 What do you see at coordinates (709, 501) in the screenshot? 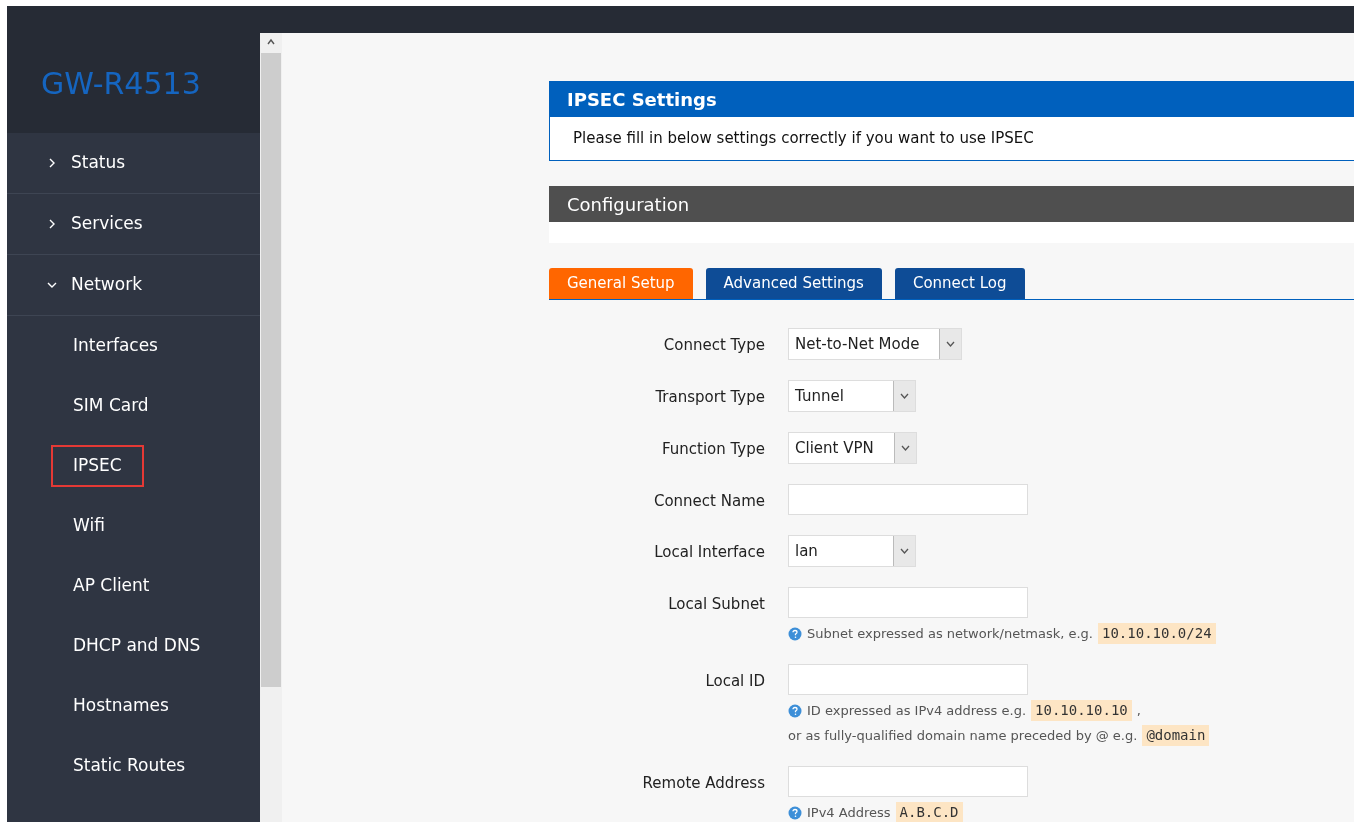
I see `field-label: Connect Name` at bounding box center [709, 501].